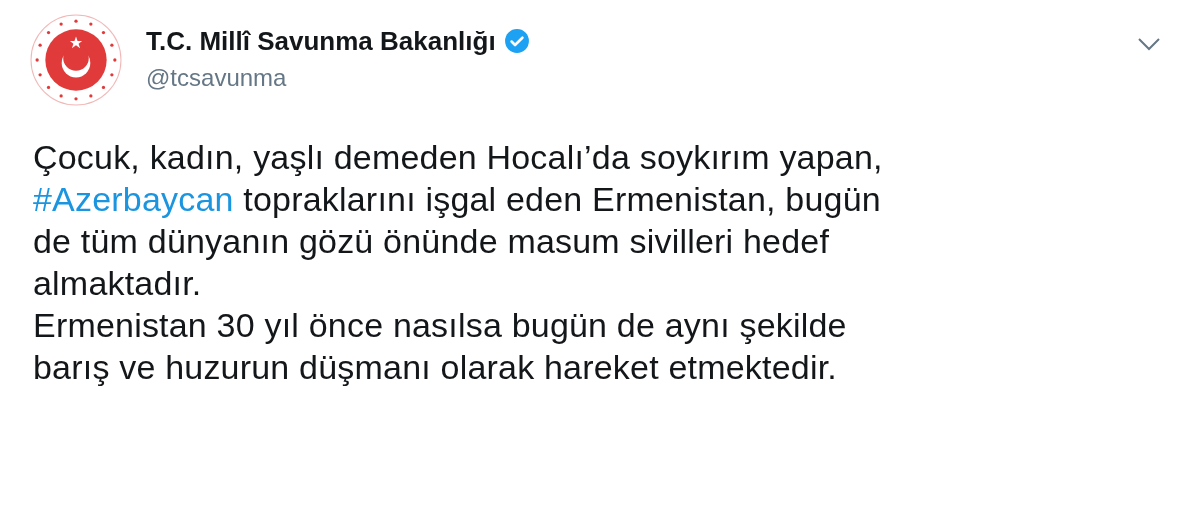 The height and width of the screenshot is (511, 1200). What do you see at coordinates (133, 199) in the screenshot?
I see `hashtag-link: #Azerbaycan` at bounding box center [133, 199].